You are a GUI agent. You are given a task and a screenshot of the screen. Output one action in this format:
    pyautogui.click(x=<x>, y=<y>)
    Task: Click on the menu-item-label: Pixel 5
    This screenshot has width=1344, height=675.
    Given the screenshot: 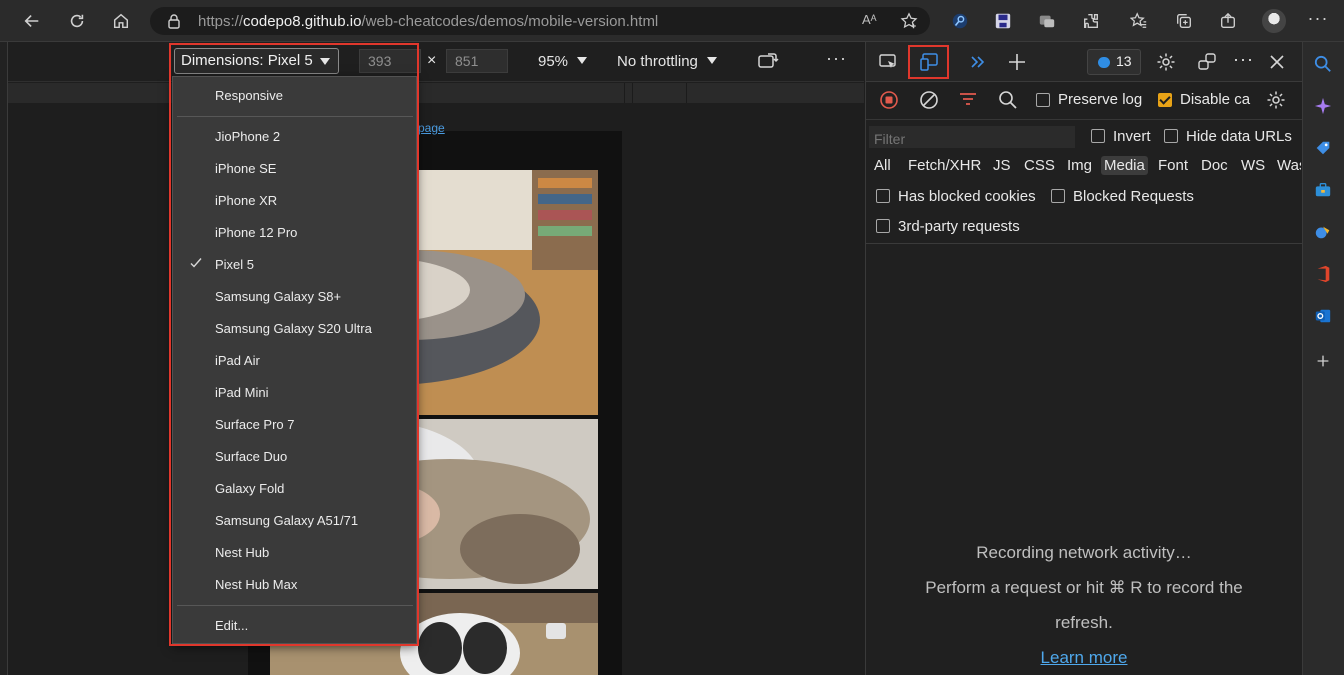 What is the action you would take?
    pyautogui.click(x=235, y=264)
    